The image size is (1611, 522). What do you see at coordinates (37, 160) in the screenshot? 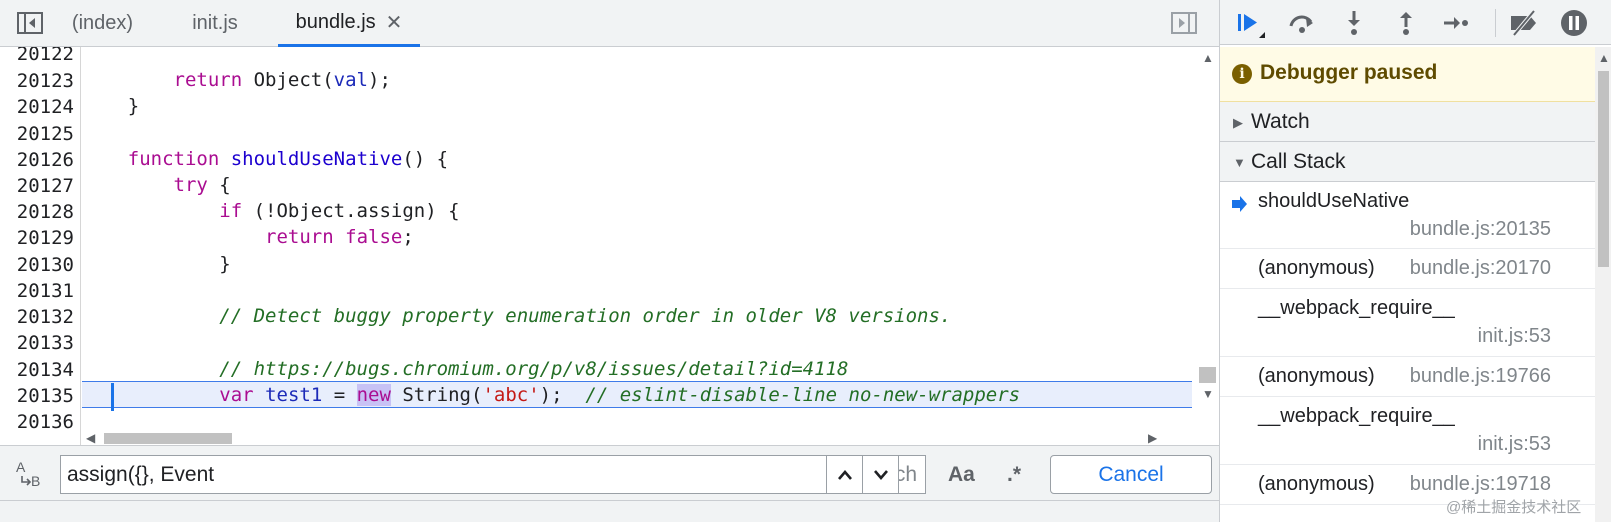
I see `line-number: 20126` at bounding box center [37, 160].